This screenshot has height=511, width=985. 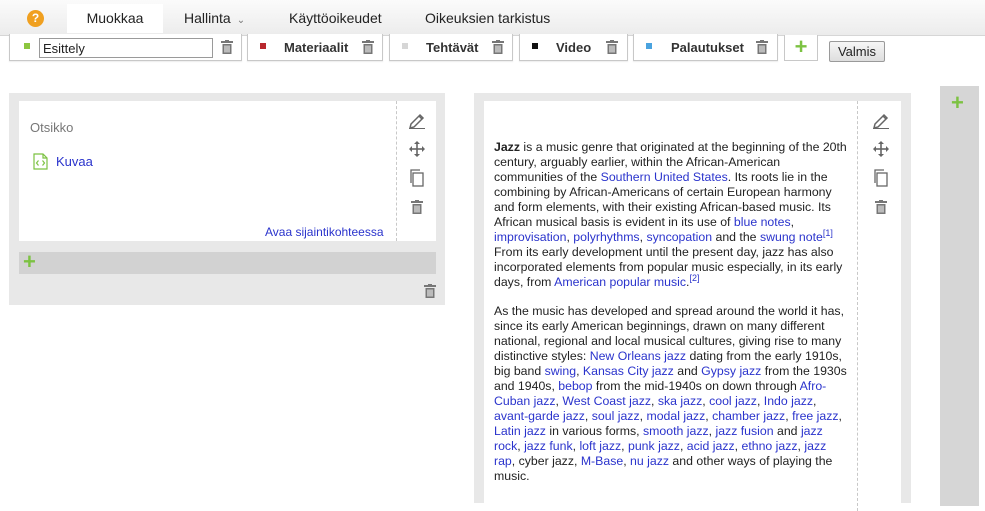 I want to click on article-link: Latin jazz, so click(x=520, y=431).